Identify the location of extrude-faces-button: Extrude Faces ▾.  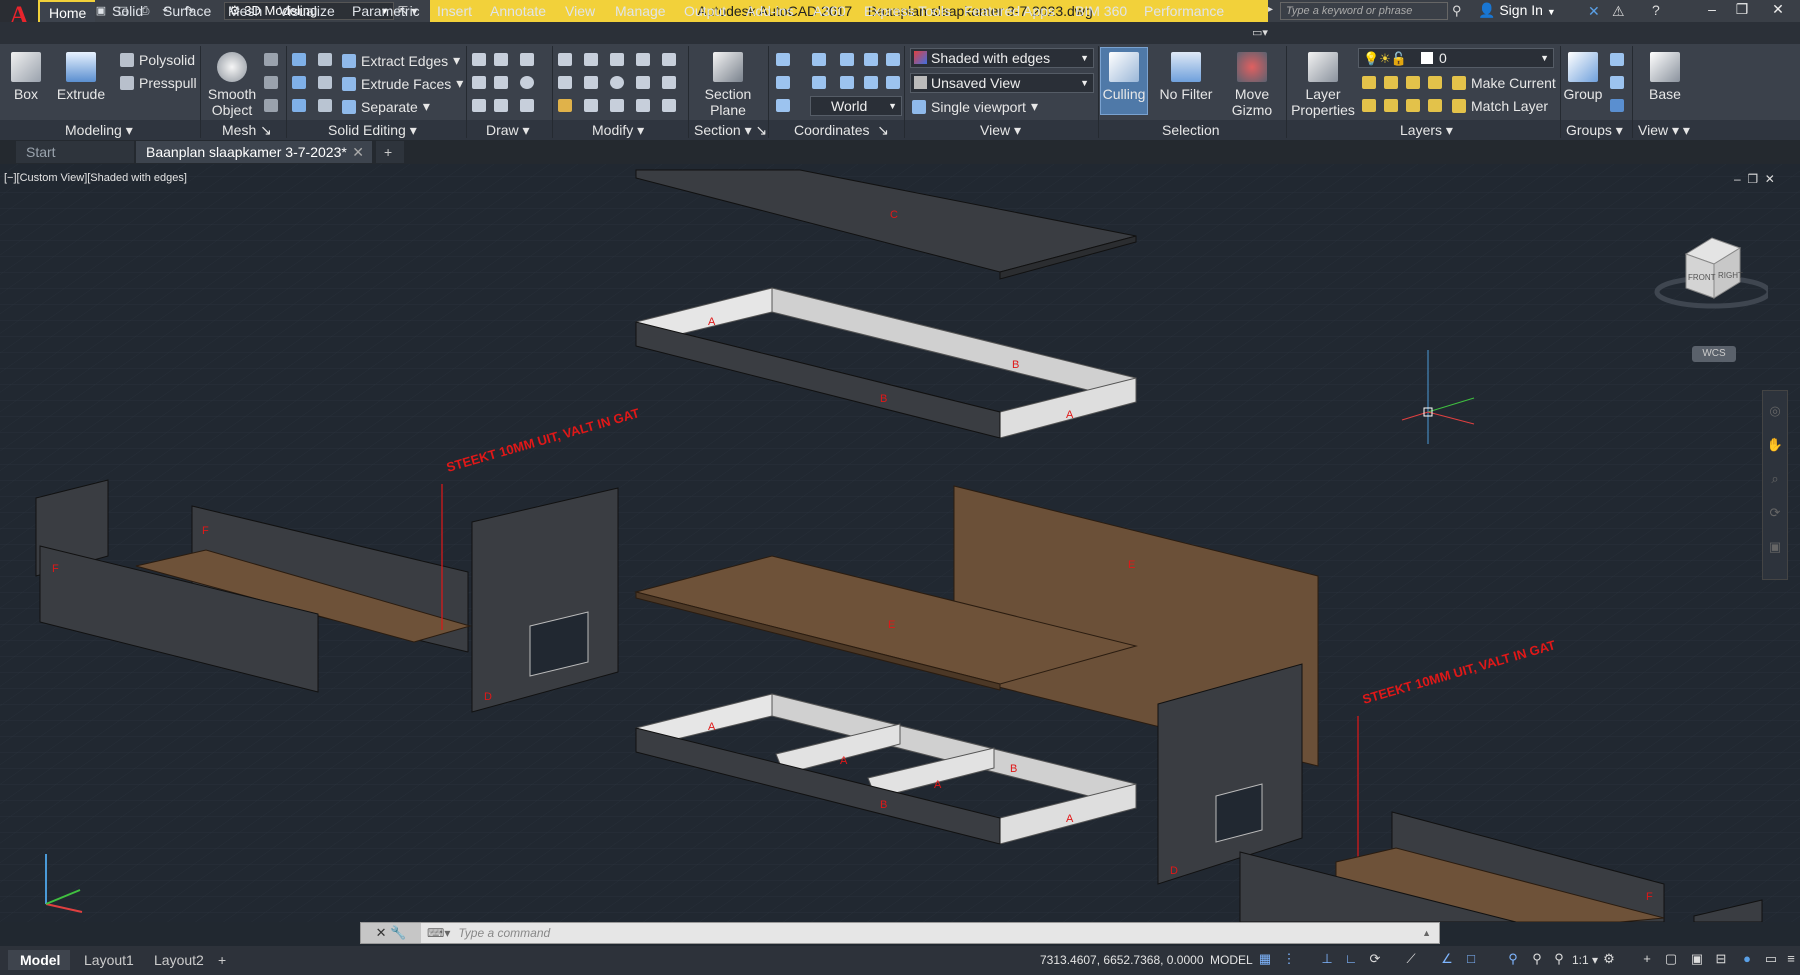
(402, 83).